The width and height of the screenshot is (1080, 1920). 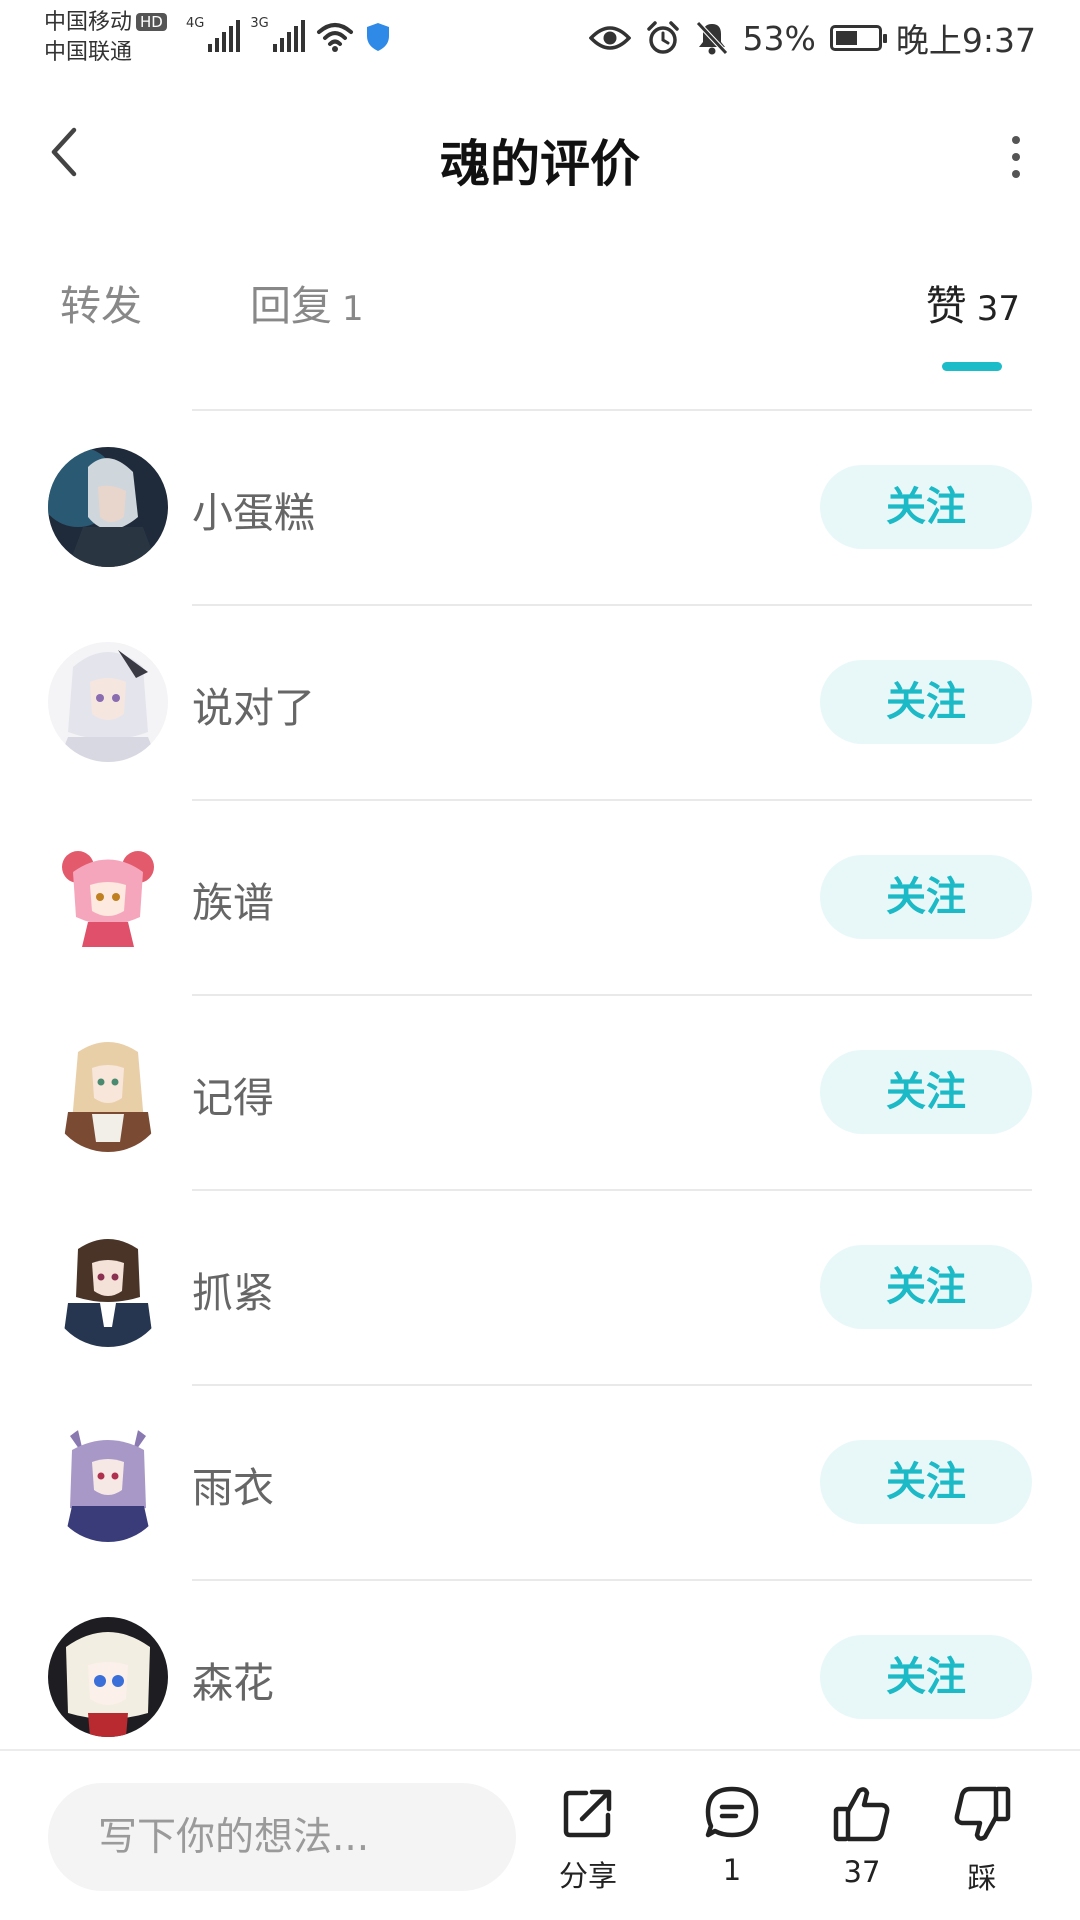 I want to click on more-options-button, so click(x=1016, y=158).